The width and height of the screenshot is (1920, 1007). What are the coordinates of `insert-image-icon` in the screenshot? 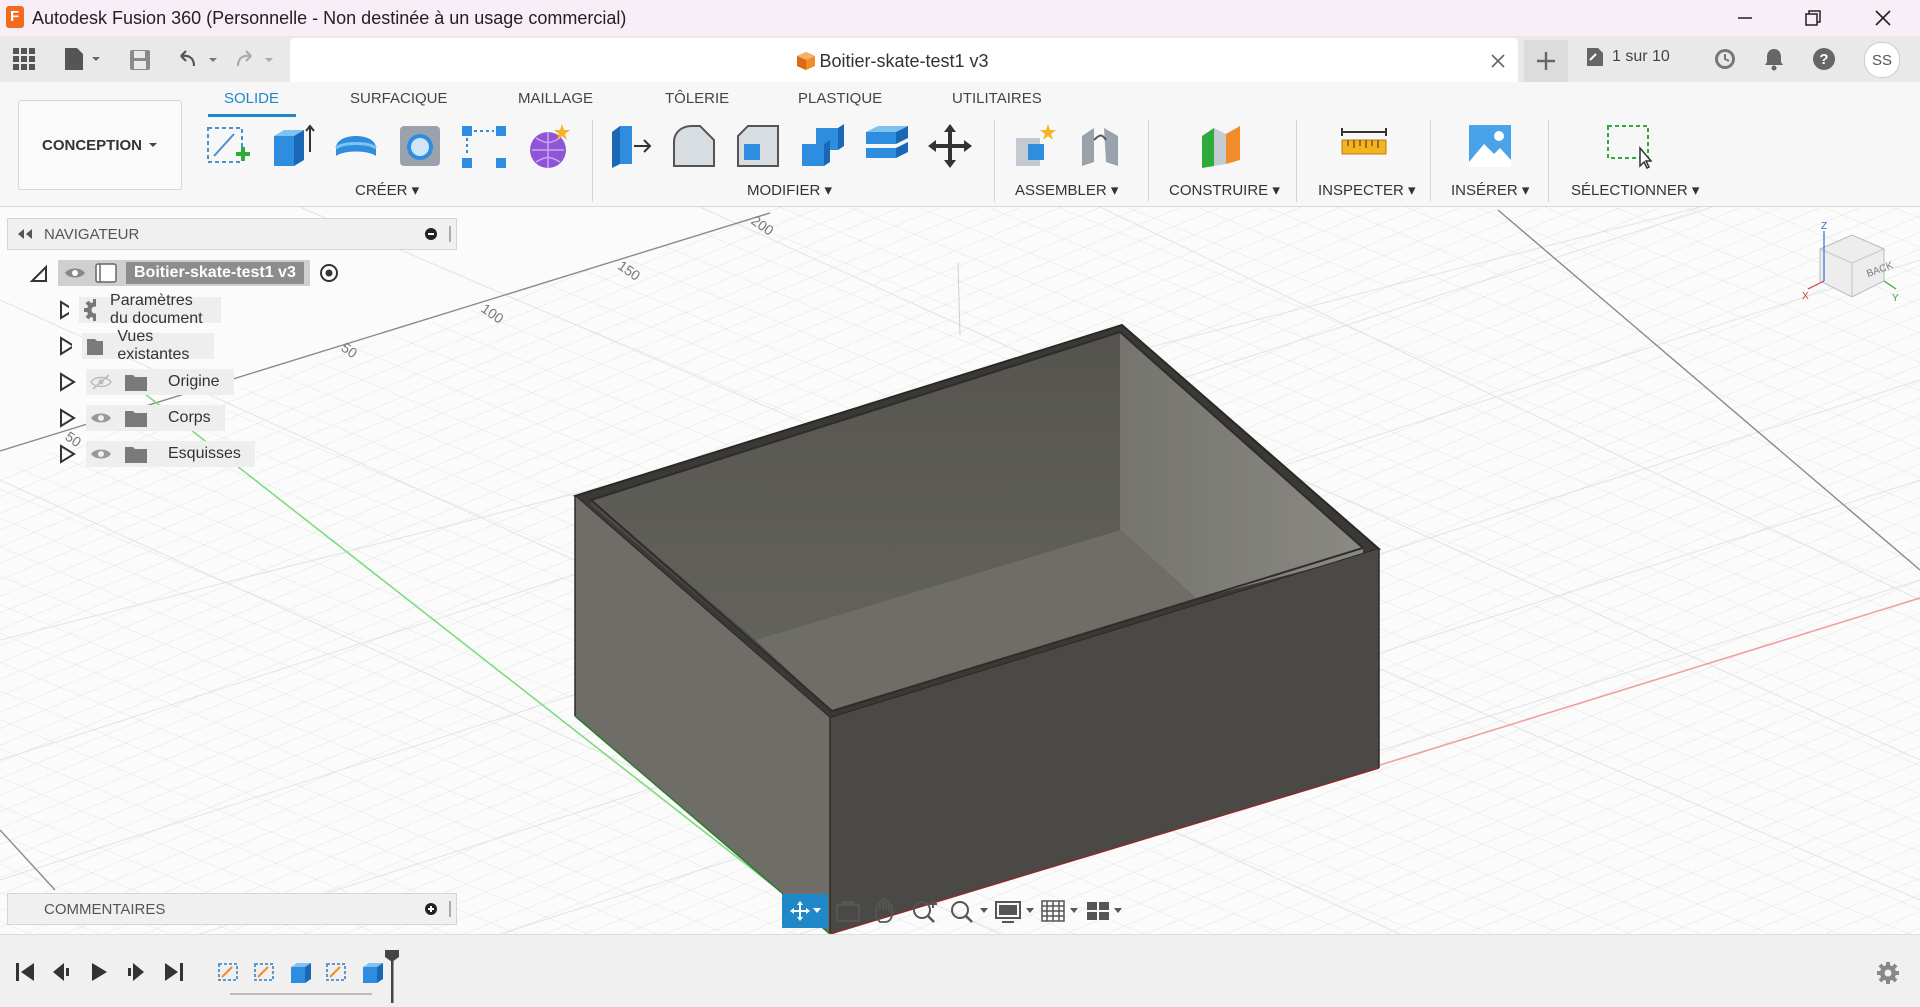 It's located at (1490, 146).